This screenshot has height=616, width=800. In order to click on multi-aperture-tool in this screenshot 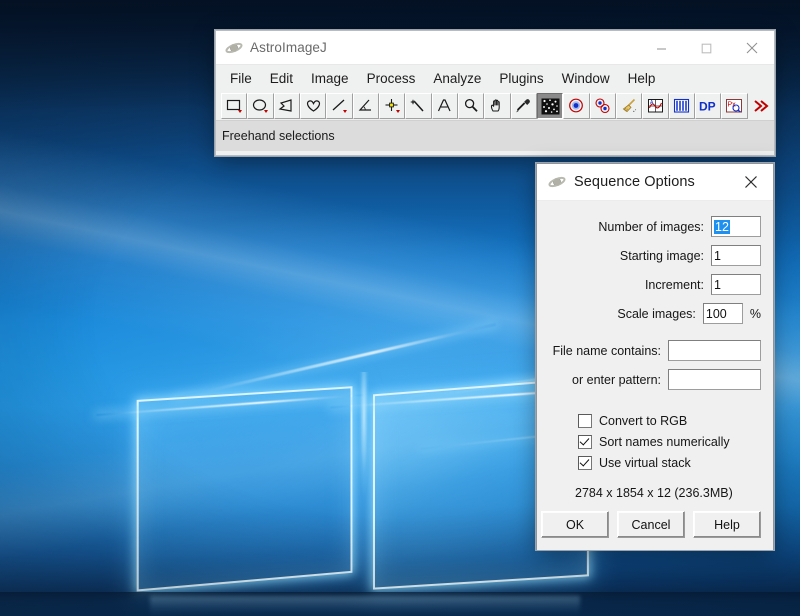, I will do `click(602, 106)`.